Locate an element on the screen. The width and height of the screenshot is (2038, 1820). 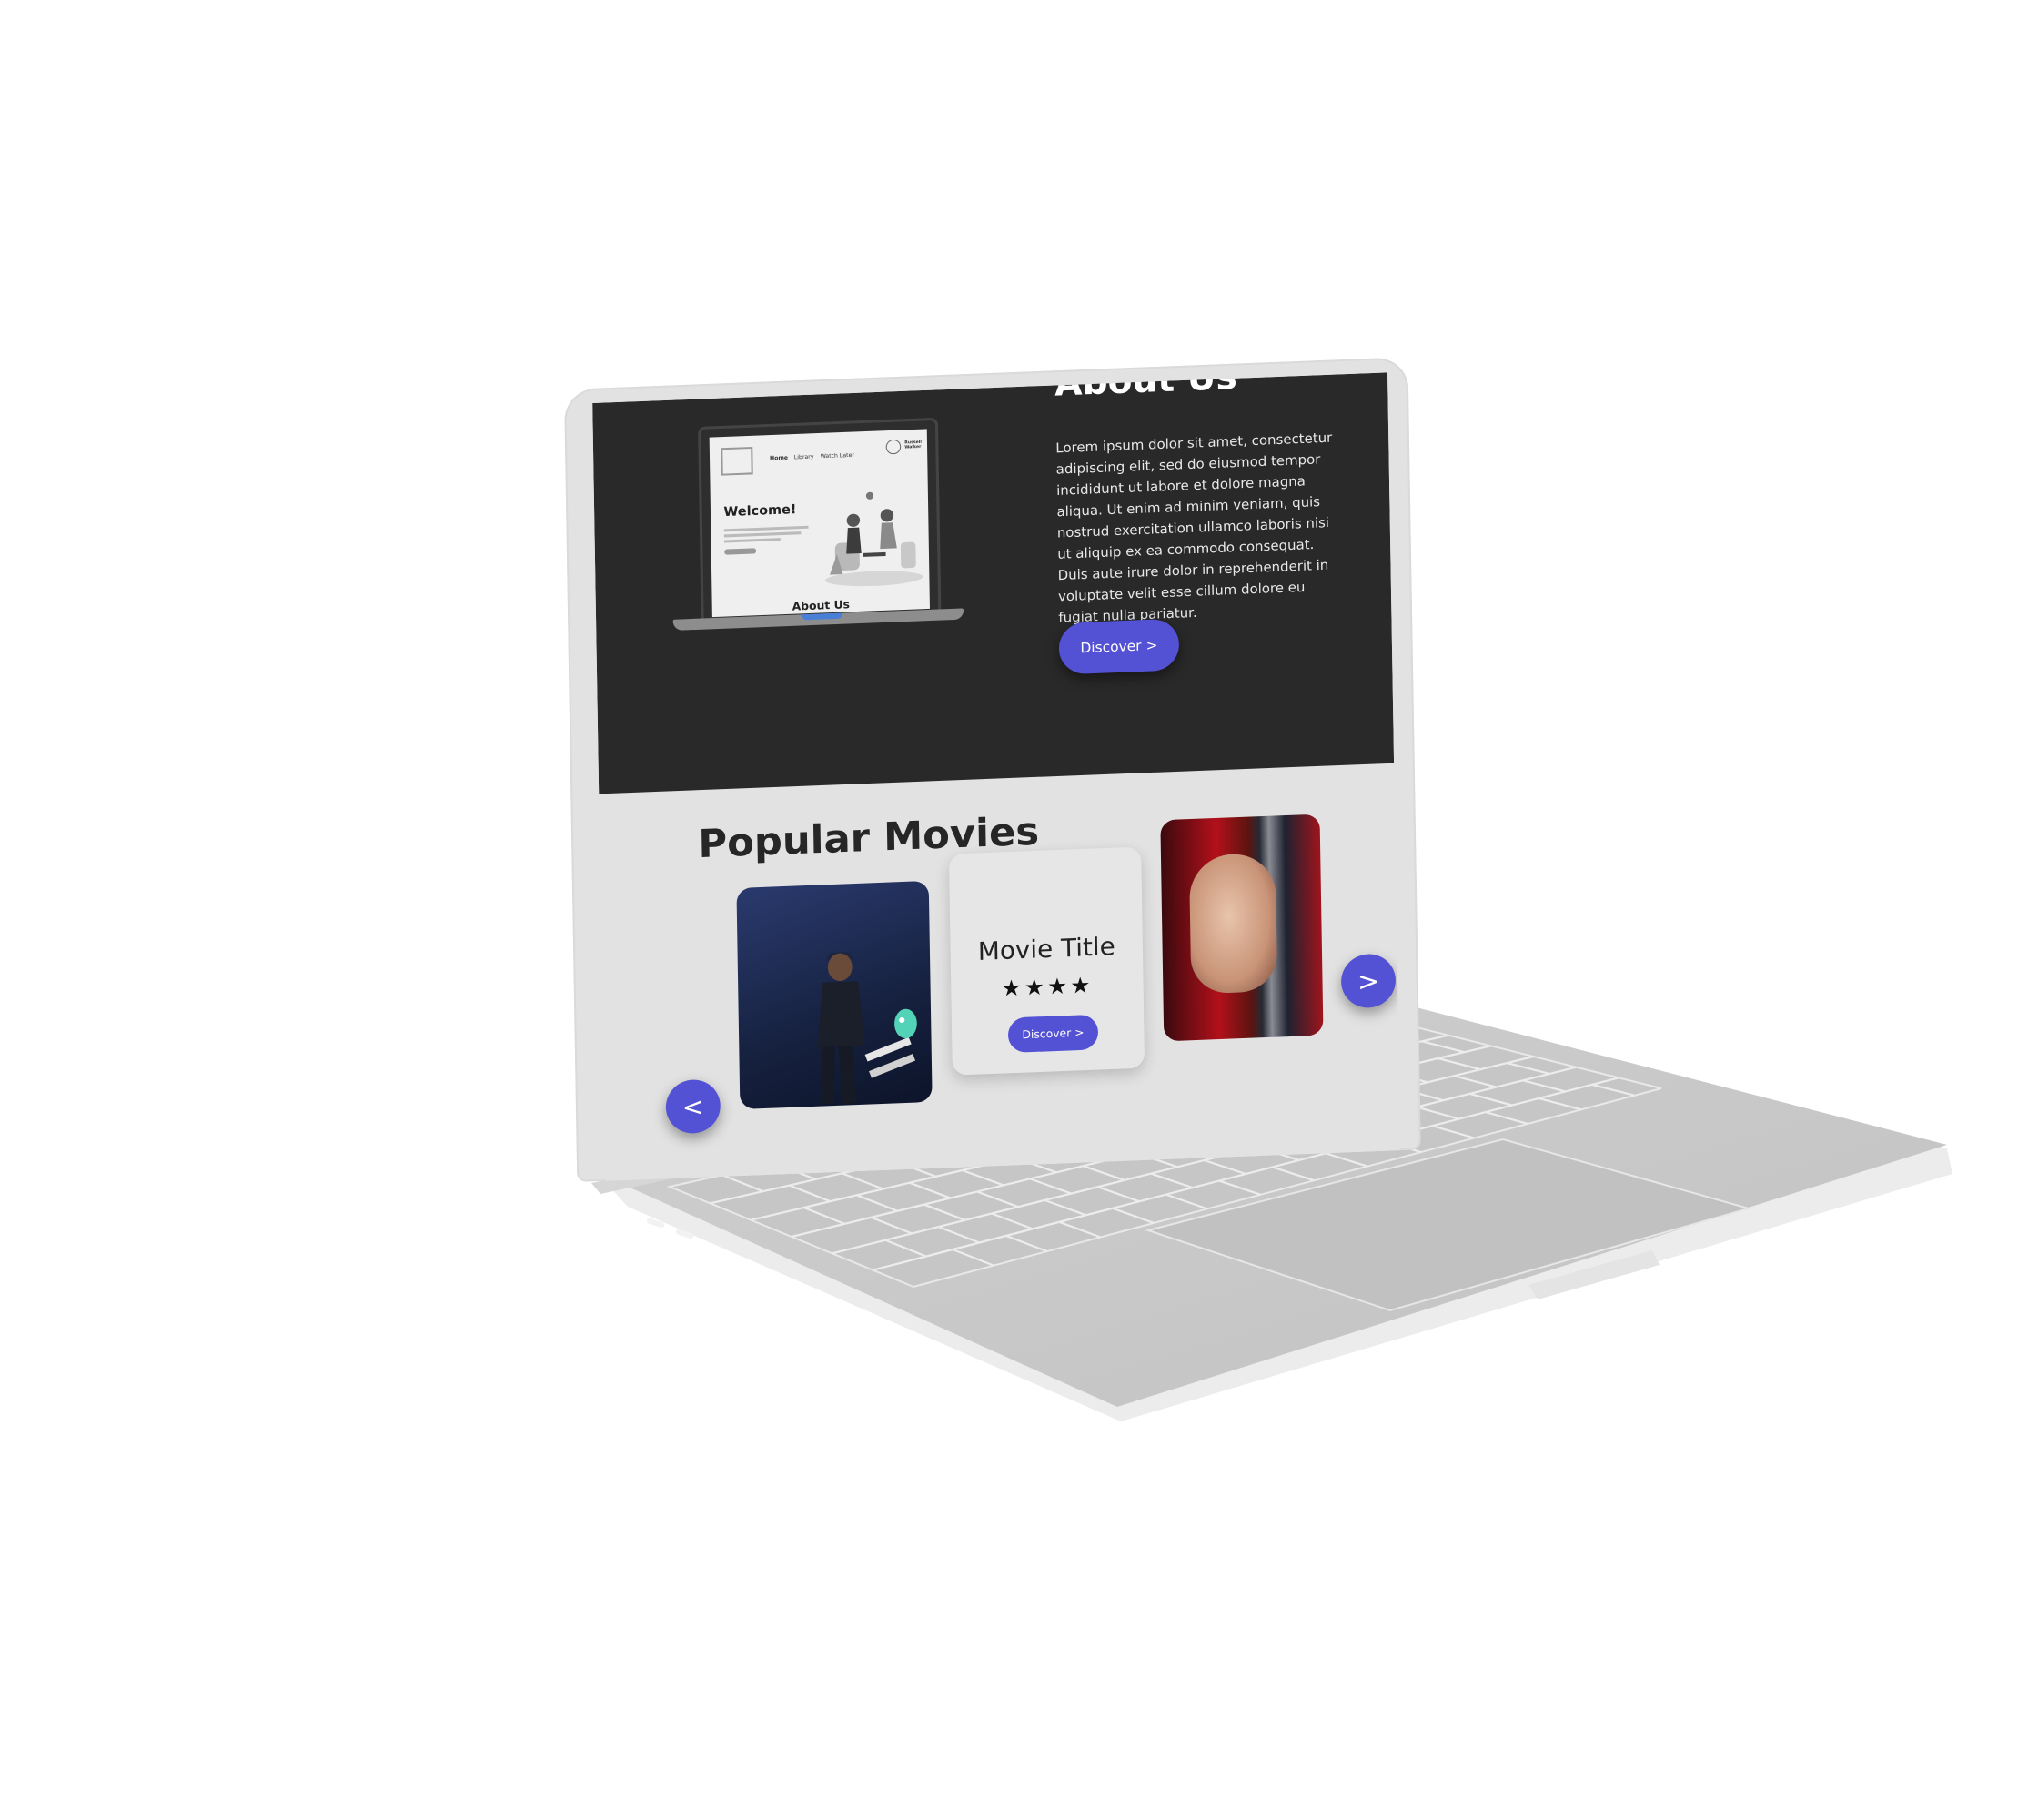
mini-welcome: Welcome! is located at coordinates (760, 511).